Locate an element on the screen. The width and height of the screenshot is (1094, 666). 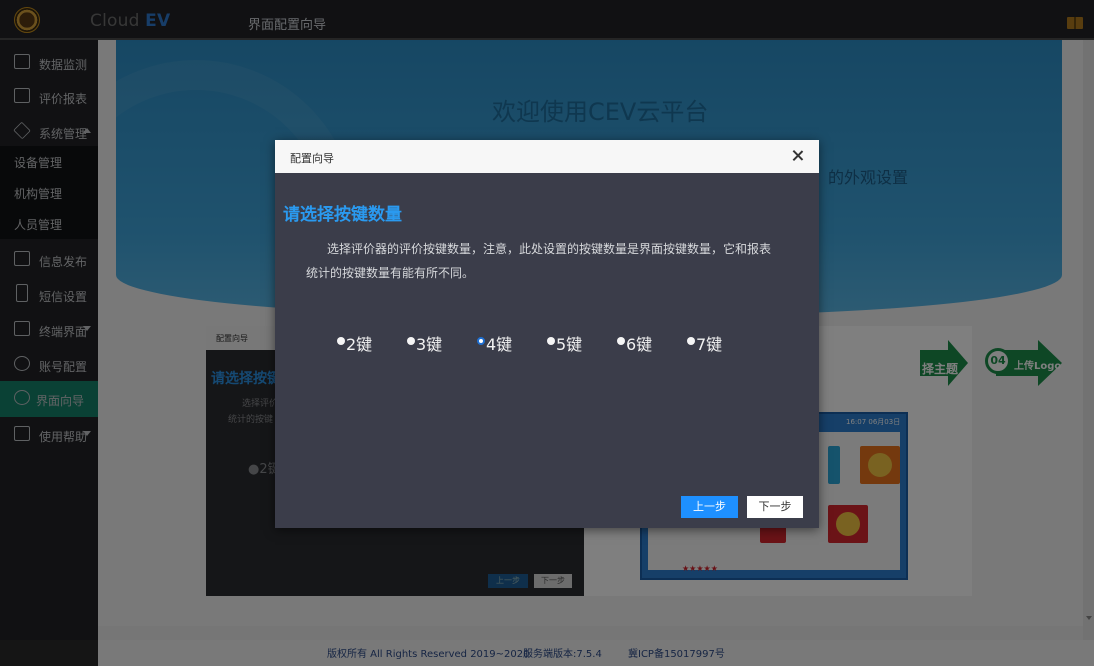
dialog-description: 选择评价器的评价按键数量，注意，此处设置的按键数量是界面按键数量，它和报表 is located at coordinates (549, 249).